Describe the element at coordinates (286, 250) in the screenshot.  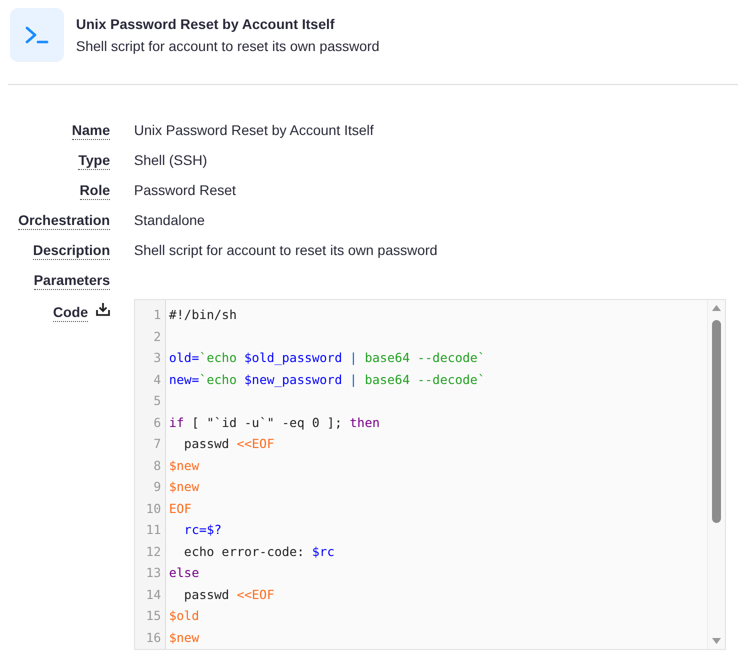
I see `field-value: Shell script for account to reset its own password` at that location.